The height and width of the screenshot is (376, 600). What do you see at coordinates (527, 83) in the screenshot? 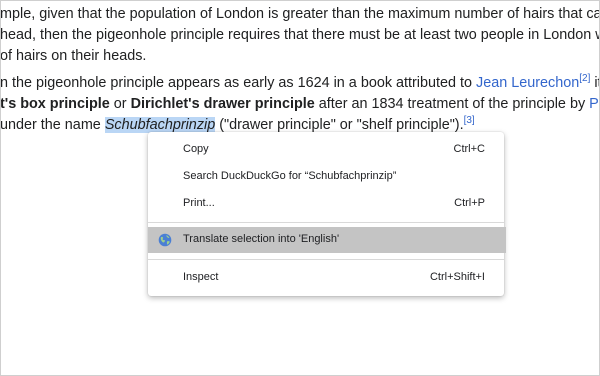
I see `link-jean-leurechon: Jean Leurechon` at bounding box center [527, 83].